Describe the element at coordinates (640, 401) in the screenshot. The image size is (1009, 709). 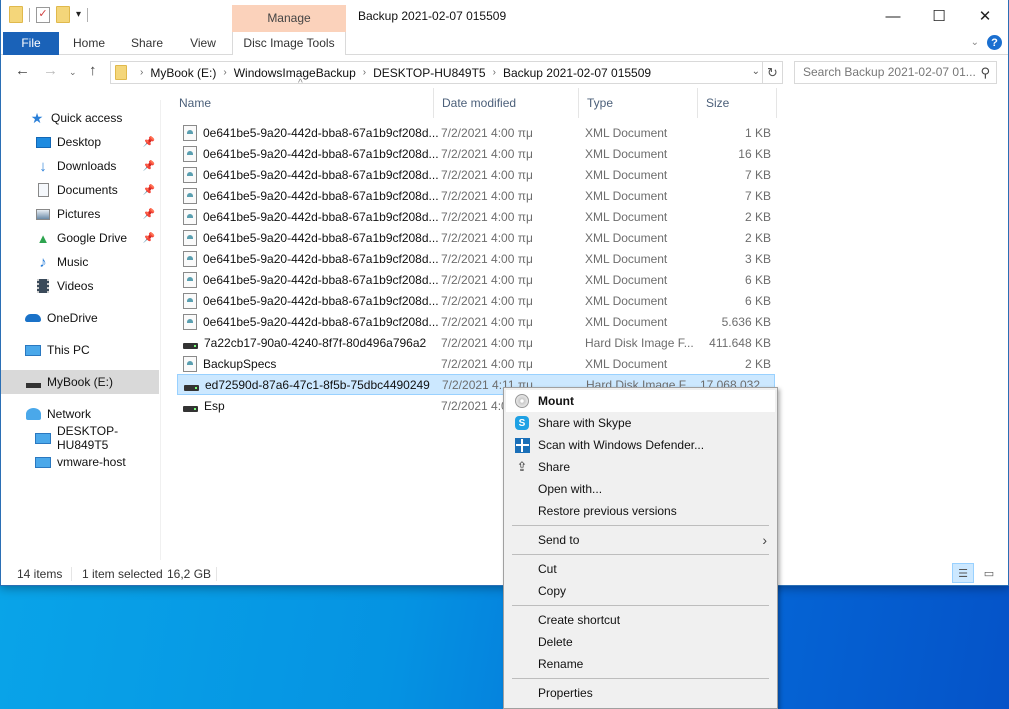
I see `menu-item-mount: Mount` at that location.